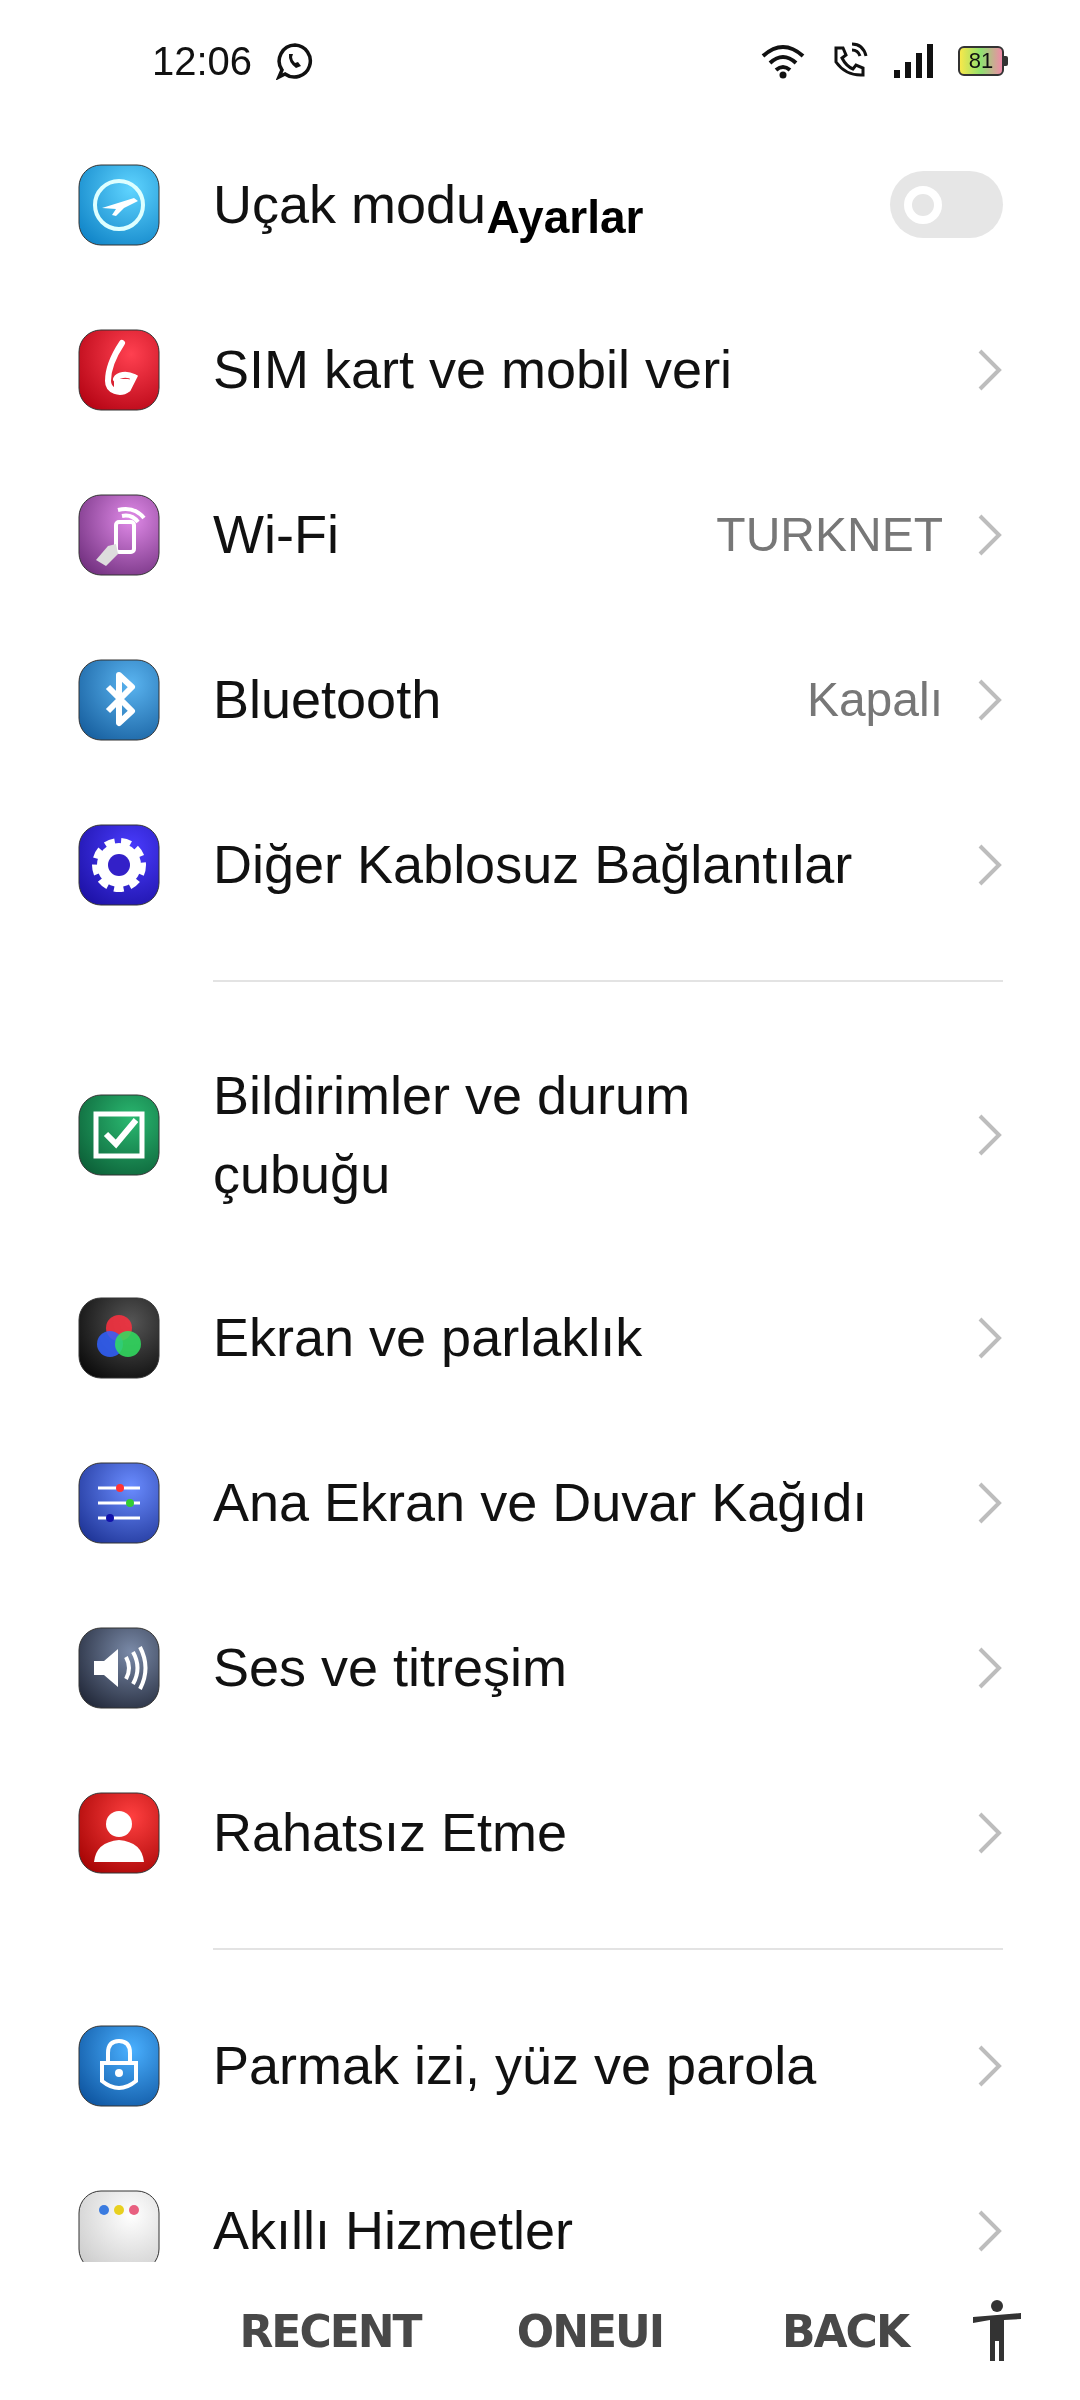  Describe the element at coordinates (119, 2065) in the screenshot. I see `padlock-icon` at that location.